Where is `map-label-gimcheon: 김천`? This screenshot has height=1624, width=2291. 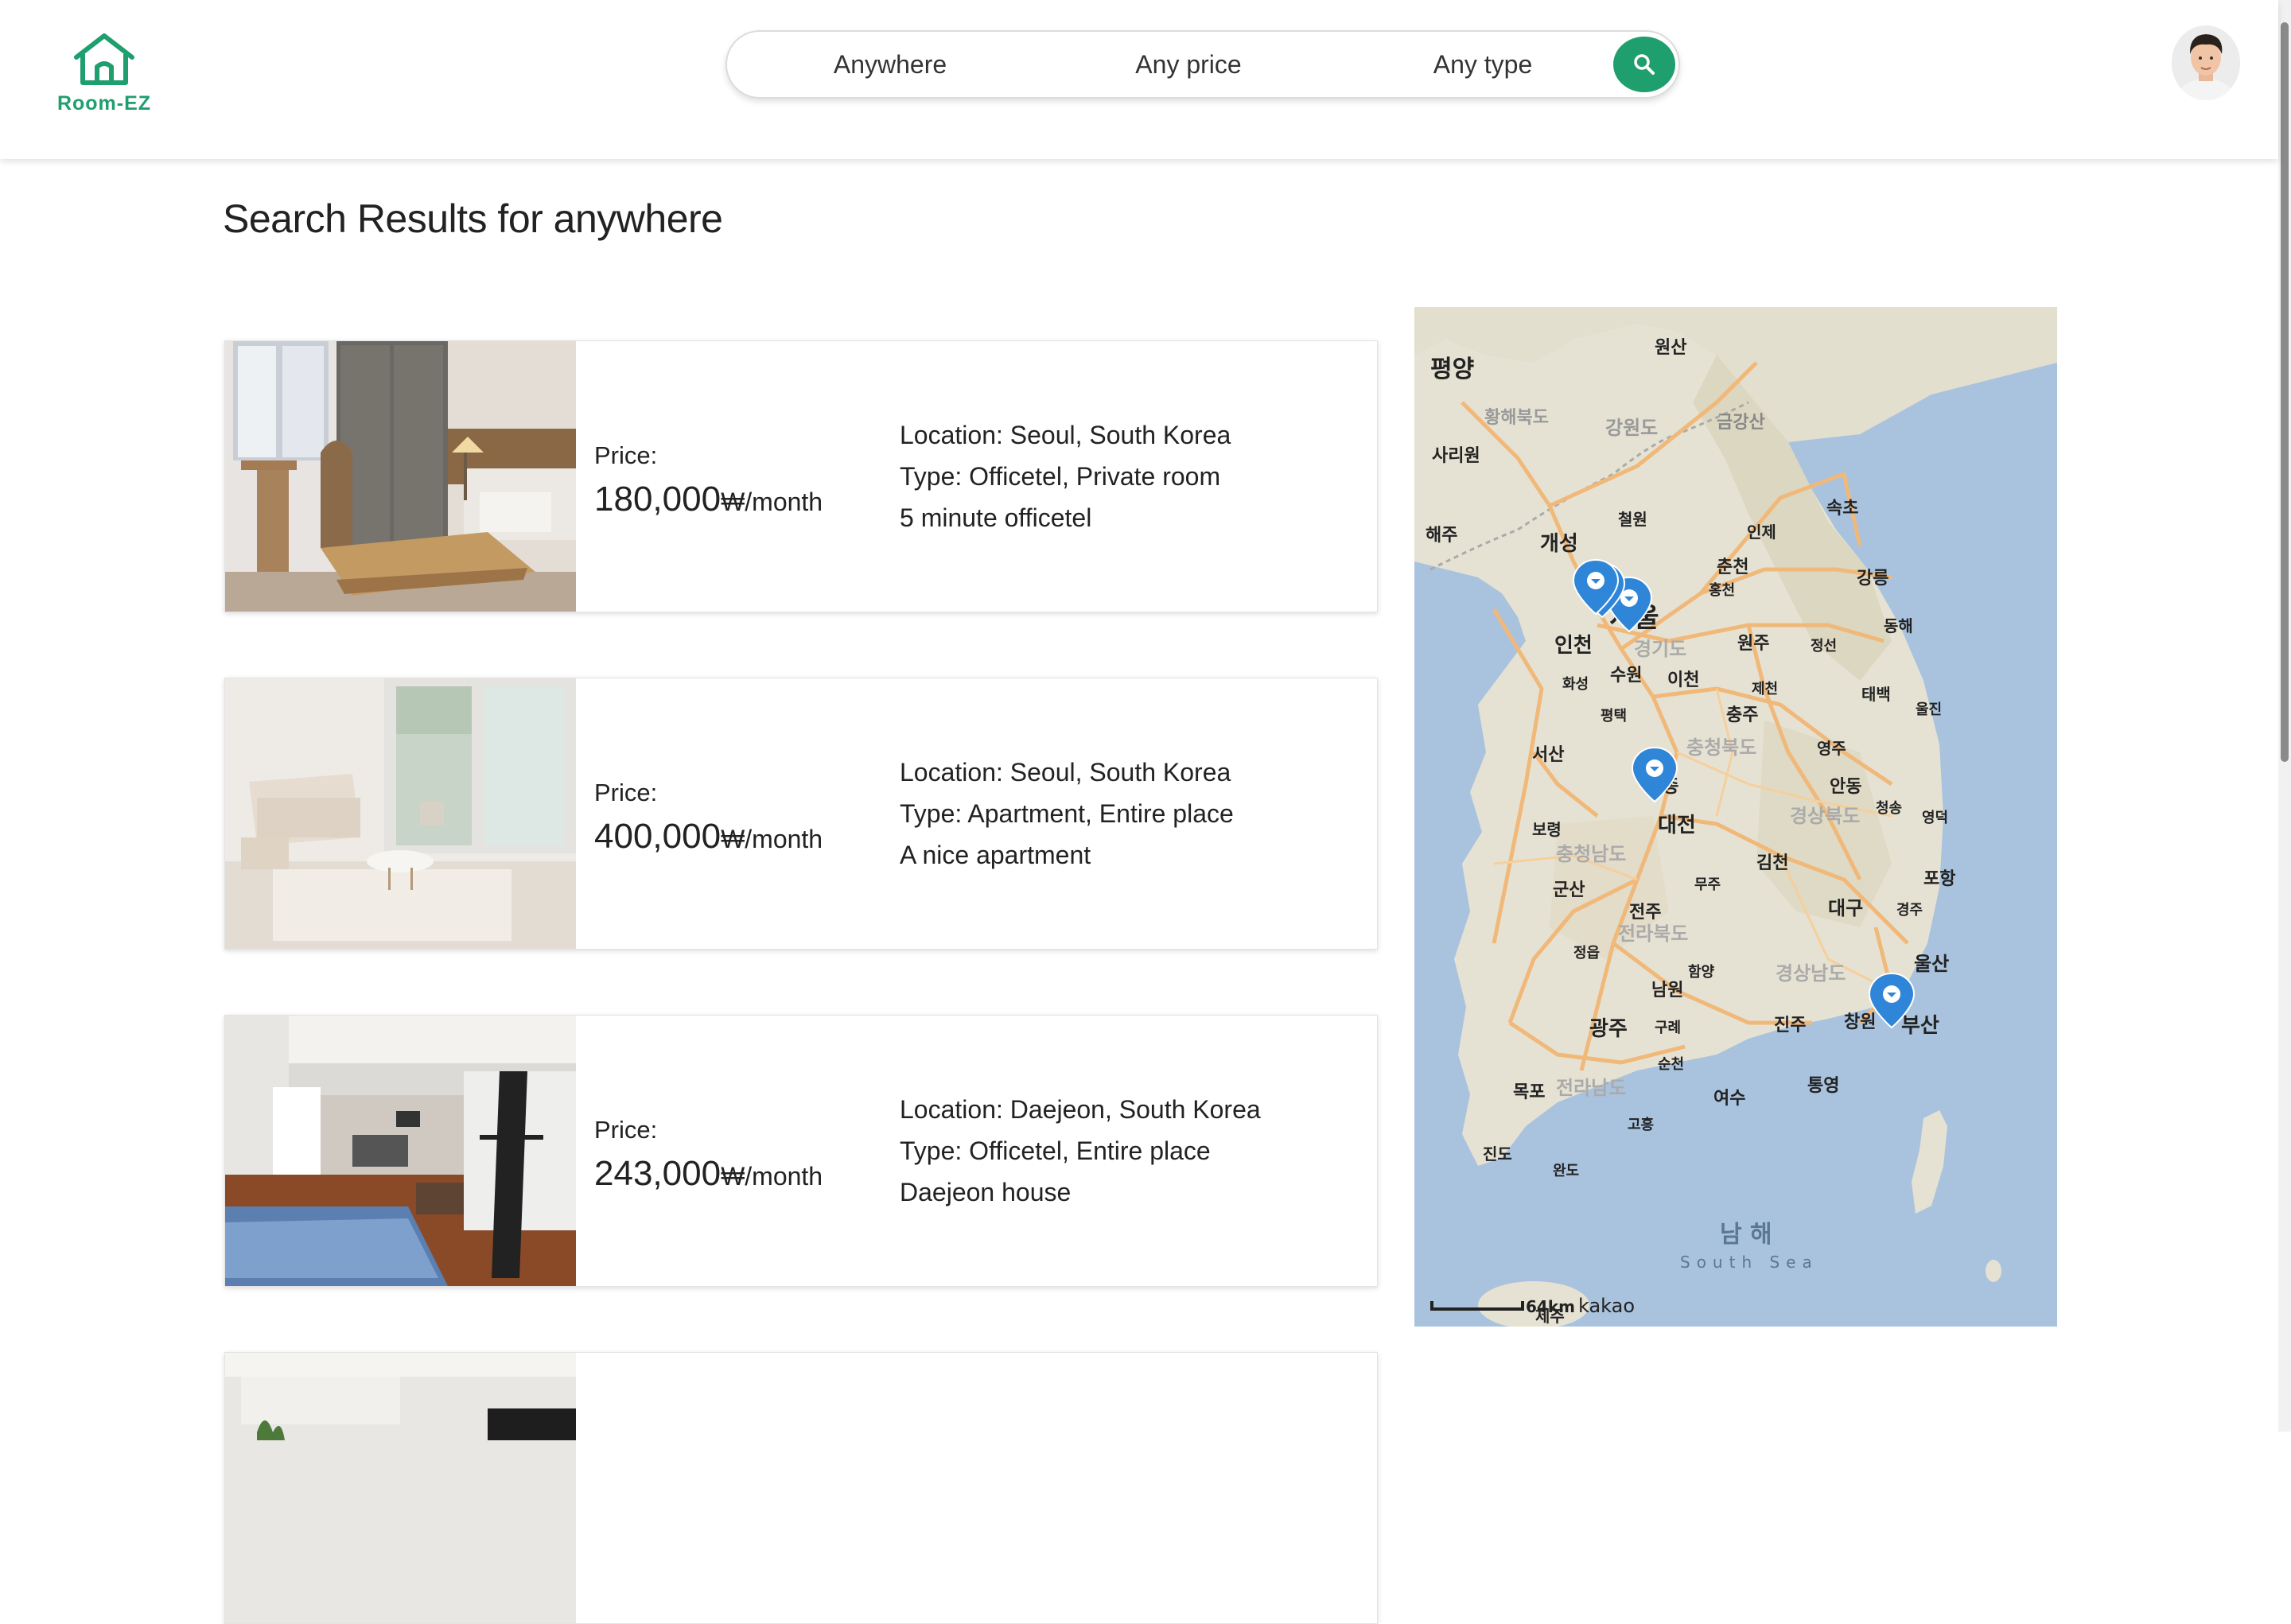
map-label-gimcheon: 김천 is located at coordinates (1772, 863).